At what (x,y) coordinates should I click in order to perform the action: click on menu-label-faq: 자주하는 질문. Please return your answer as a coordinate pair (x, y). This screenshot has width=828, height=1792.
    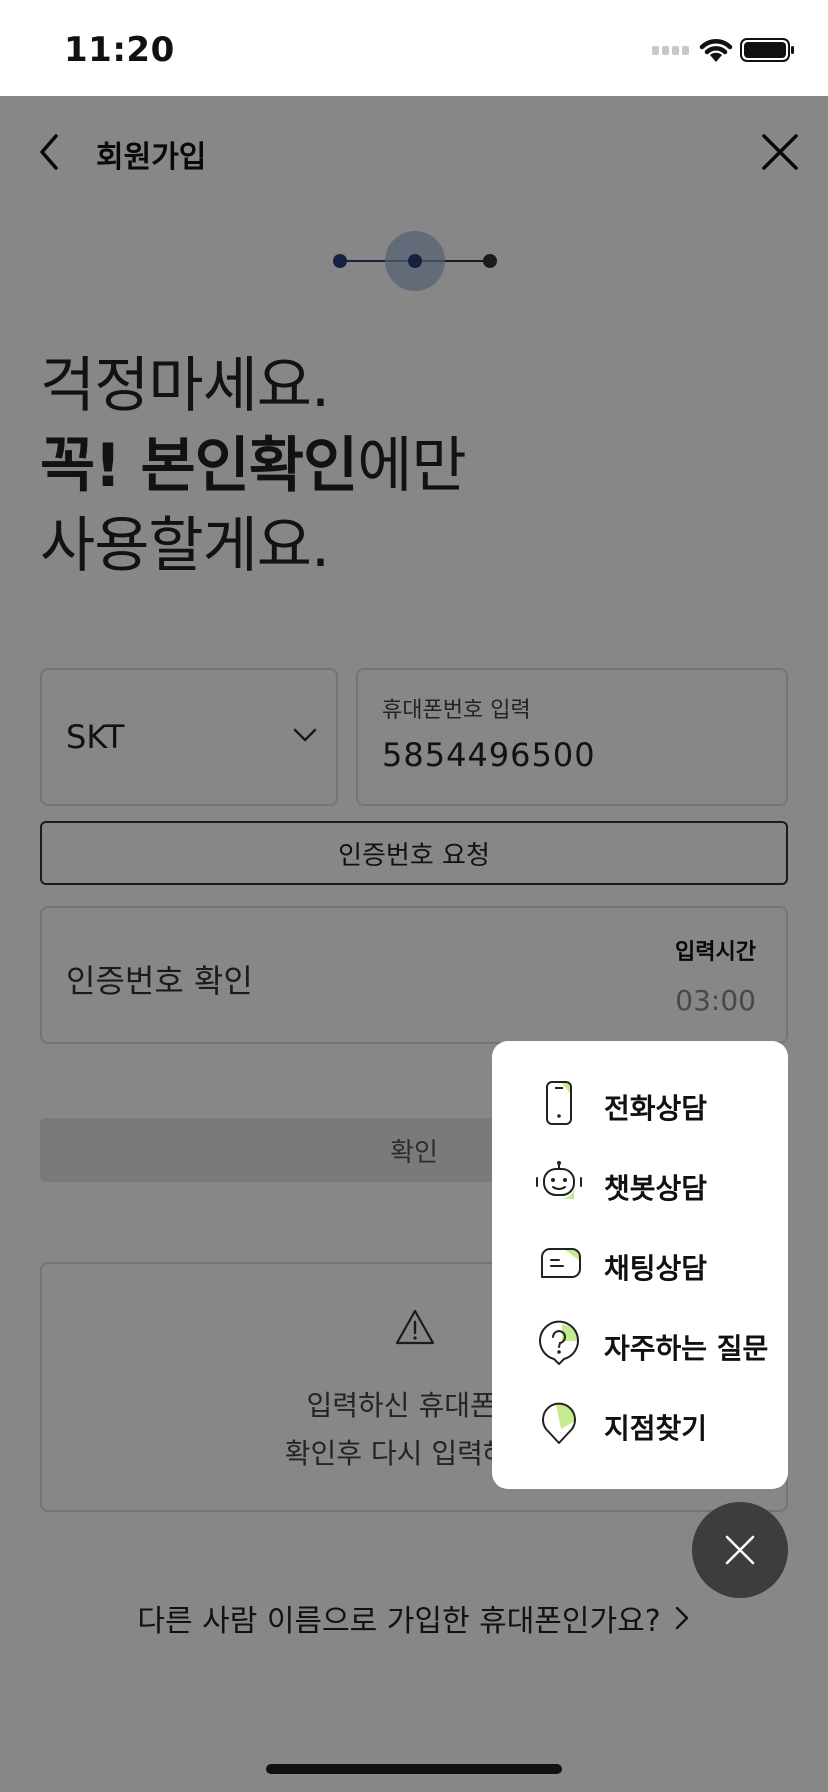
    Looking at the image, I should click on (686, 1348).